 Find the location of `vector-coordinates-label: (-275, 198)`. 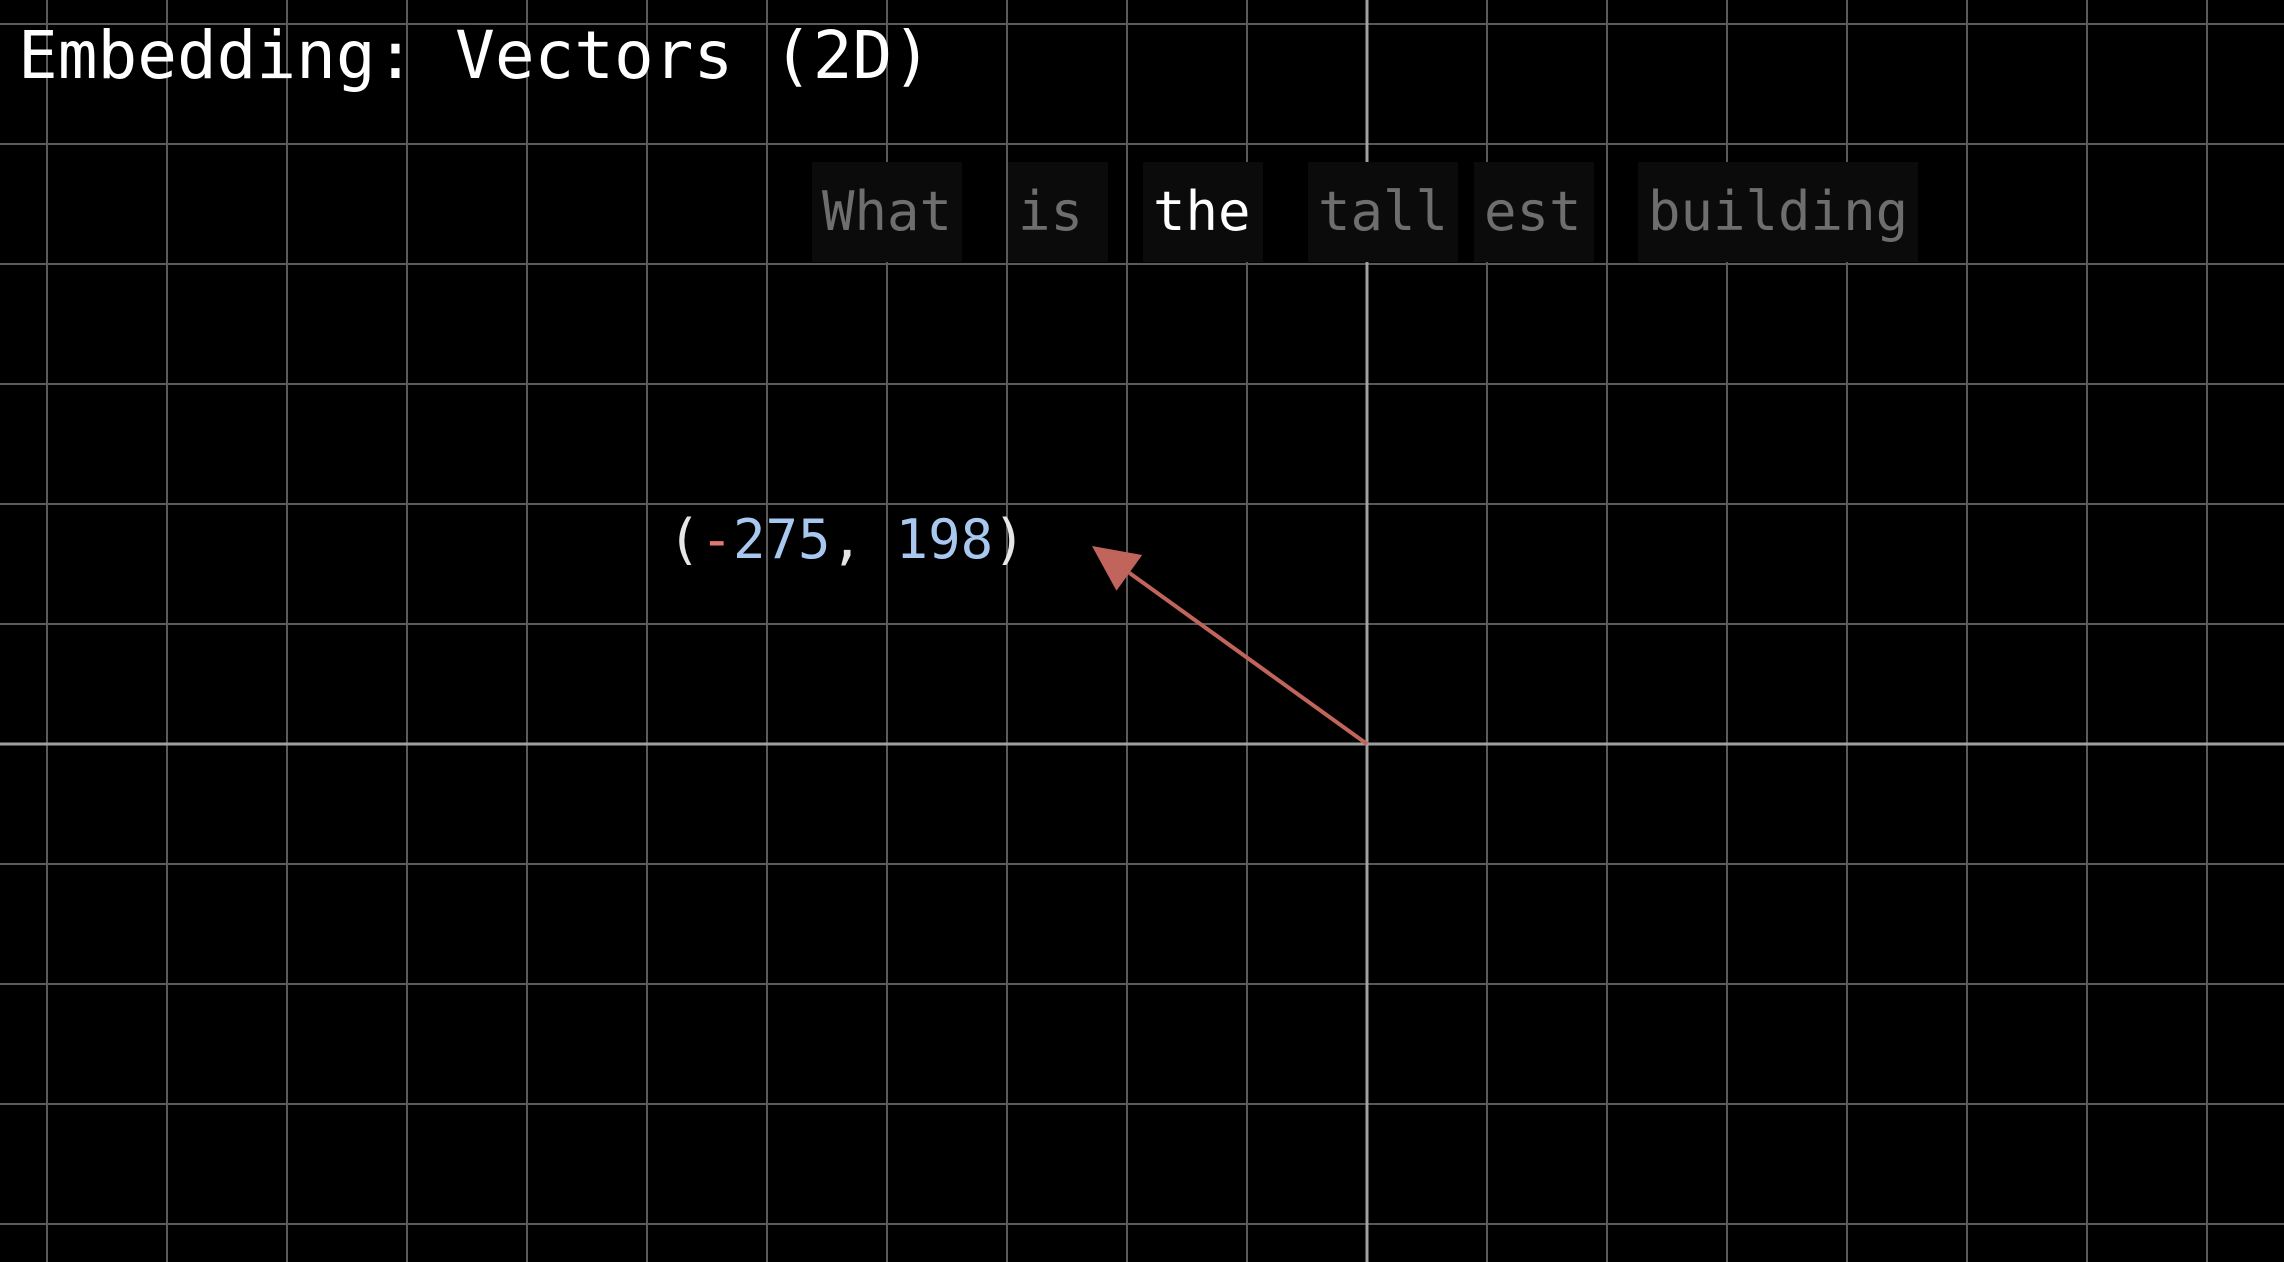

vector-coordinates-label: (-275, 198) is located at coordinates (847, 540).